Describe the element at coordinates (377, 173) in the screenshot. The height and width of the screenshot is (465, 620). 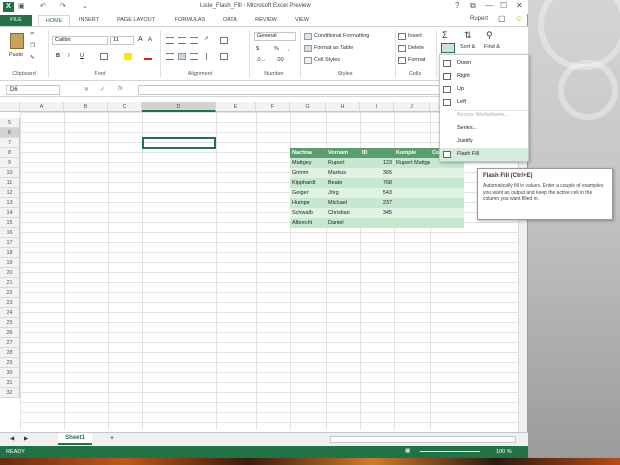
I see `table-cell: 365` at that location.